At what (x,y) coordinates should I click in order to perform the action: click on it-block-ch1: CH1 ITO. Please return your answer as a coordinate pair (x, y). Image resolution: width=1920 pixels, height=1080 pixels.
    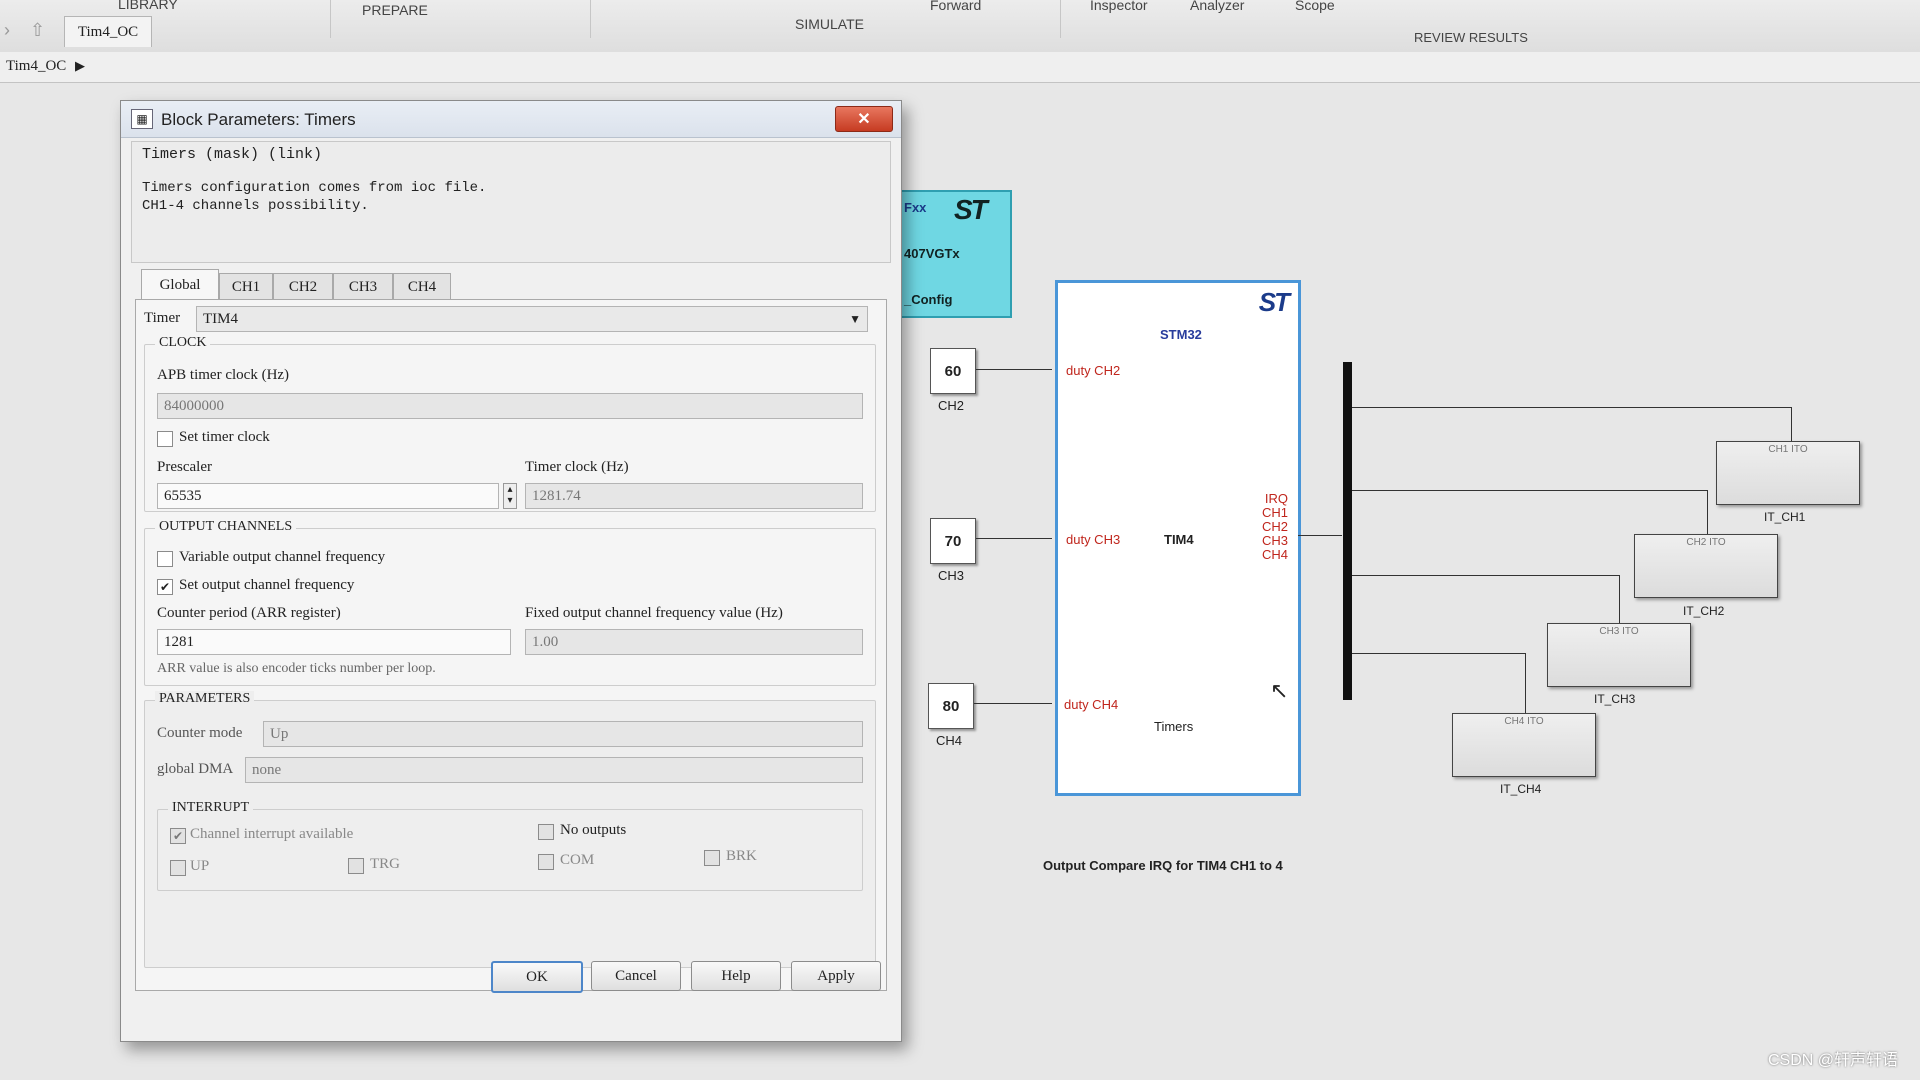
    Looking at the image, I should click on (1788, 473).